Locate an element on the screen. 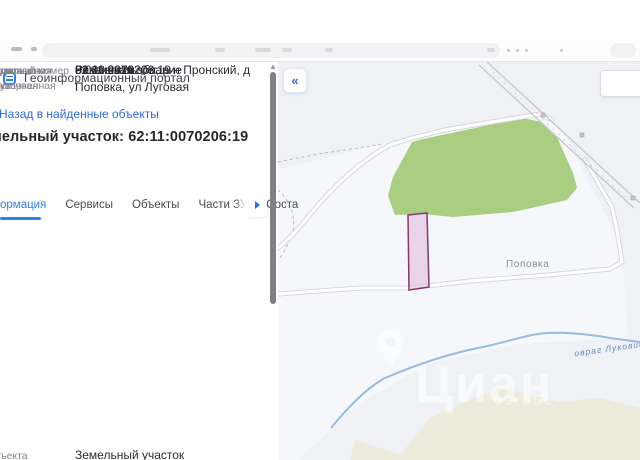 The width and height of the screenshot is (640, 460). selected-parcel-polygon is located at coordinates (418, 251).